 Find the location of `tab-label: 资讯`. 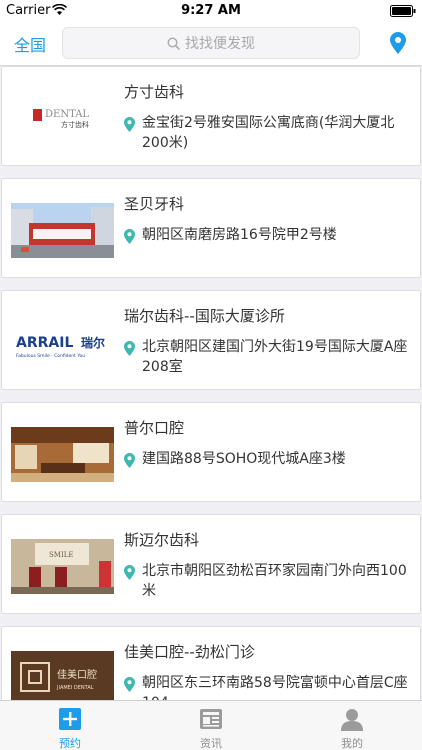

tab-label: 资讯 is located at coordinates (211, 743).